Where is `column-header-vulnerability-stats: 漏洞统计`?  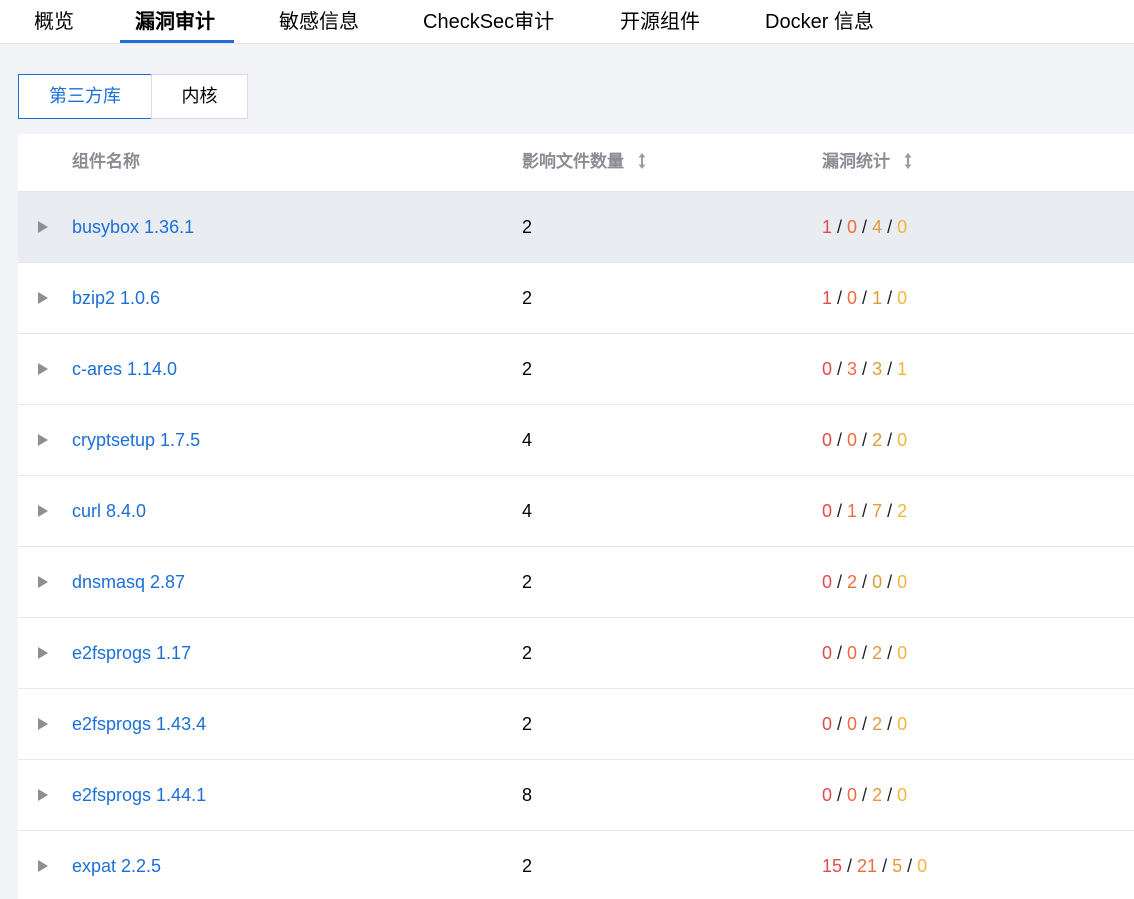 column-header-vulnerability-stats: 漏洞统计 is located at coordinates (867, 163).